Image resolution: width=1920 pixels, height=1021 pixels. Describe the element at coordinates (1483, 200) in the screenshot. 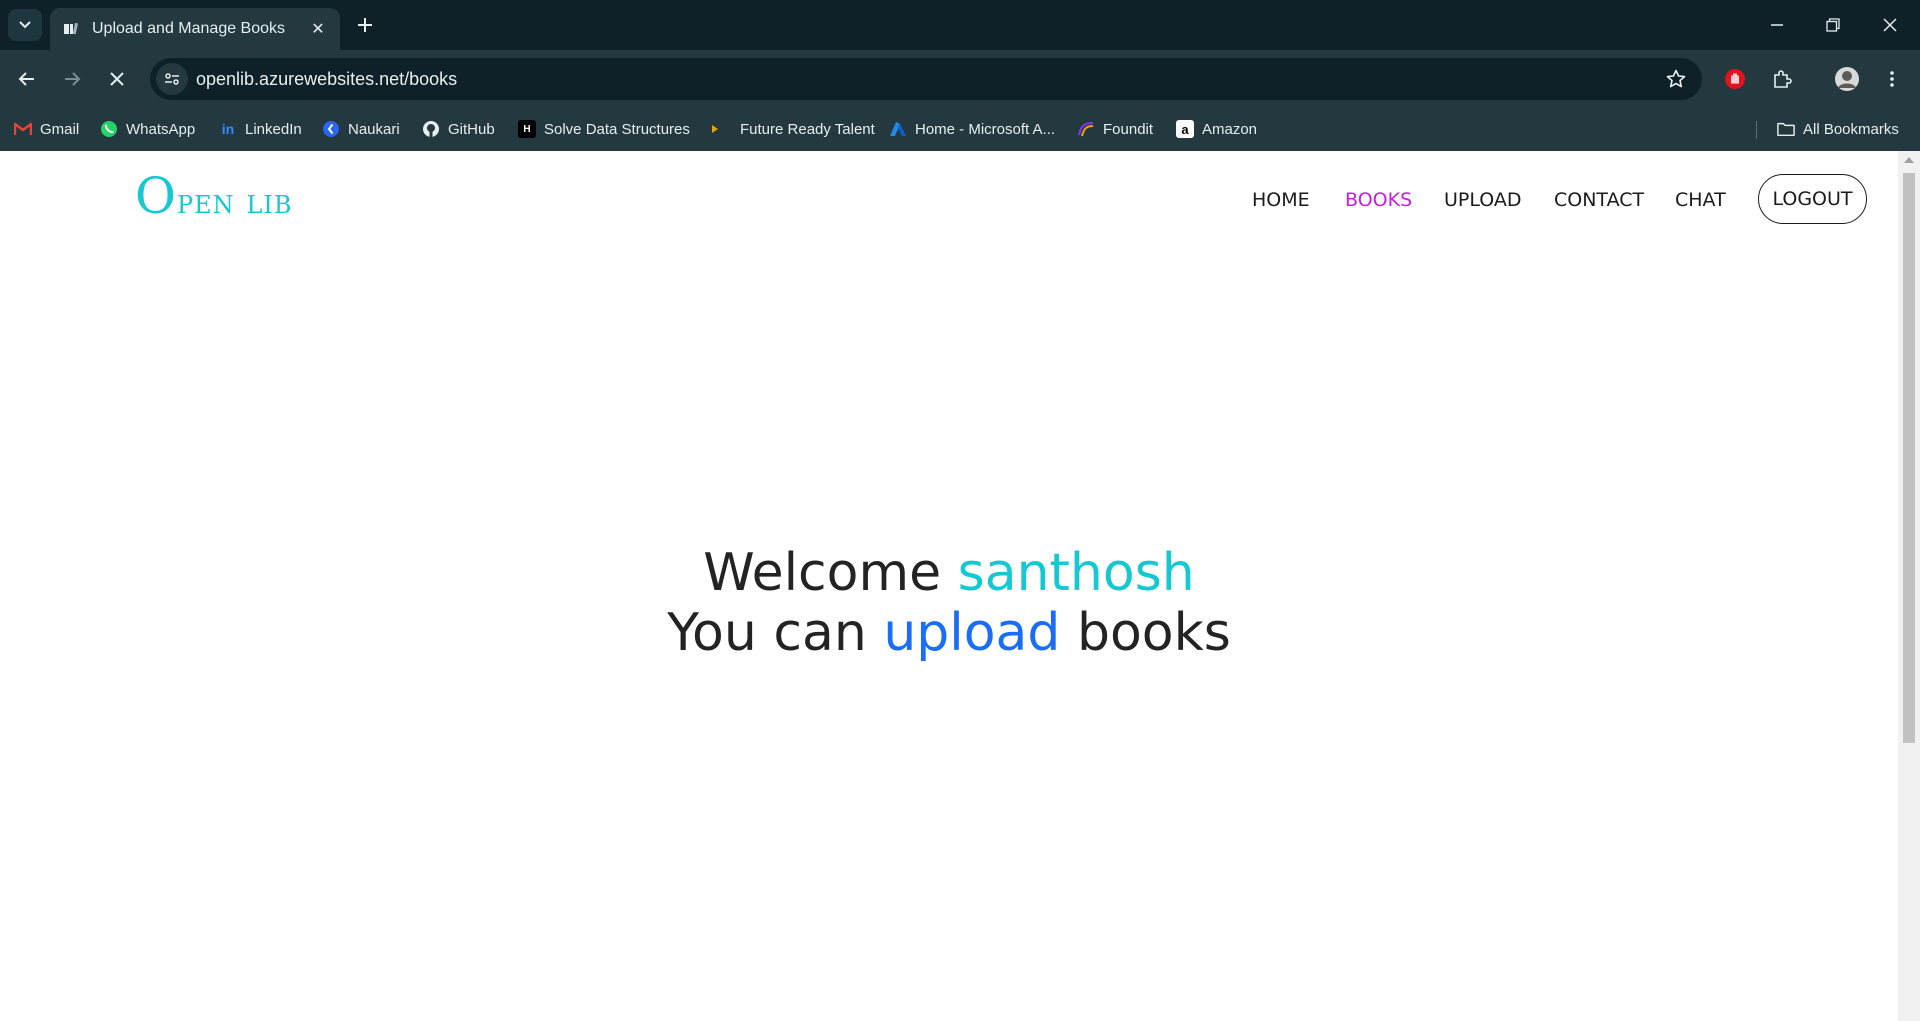

I see `nav-upload: UPLOAD` at that location.